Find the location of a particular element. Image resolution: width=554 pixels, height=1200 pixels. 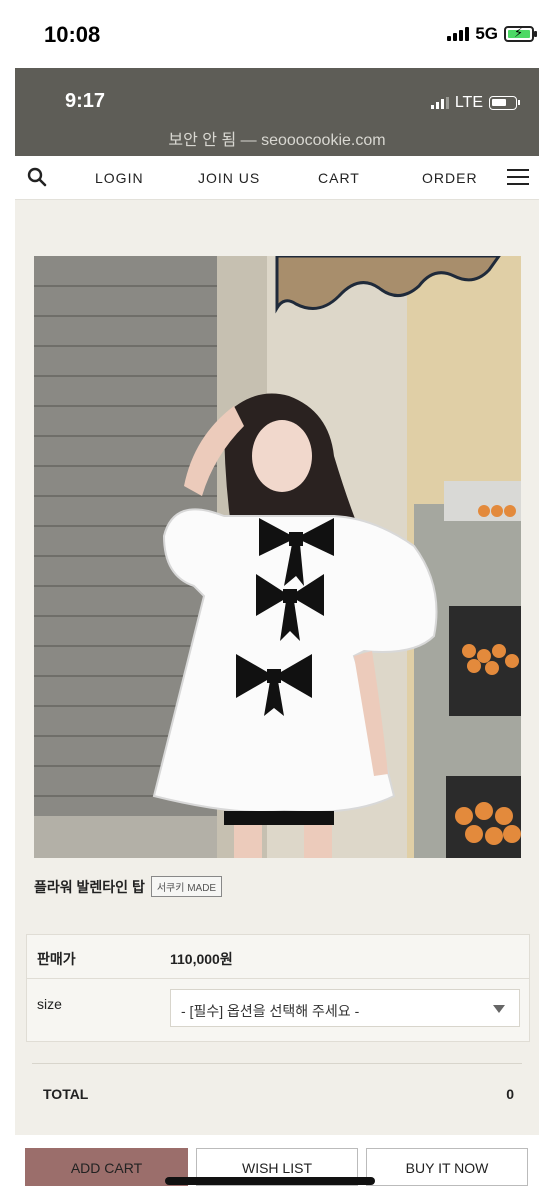

home-indicator is located at coordinates (270, 1181).